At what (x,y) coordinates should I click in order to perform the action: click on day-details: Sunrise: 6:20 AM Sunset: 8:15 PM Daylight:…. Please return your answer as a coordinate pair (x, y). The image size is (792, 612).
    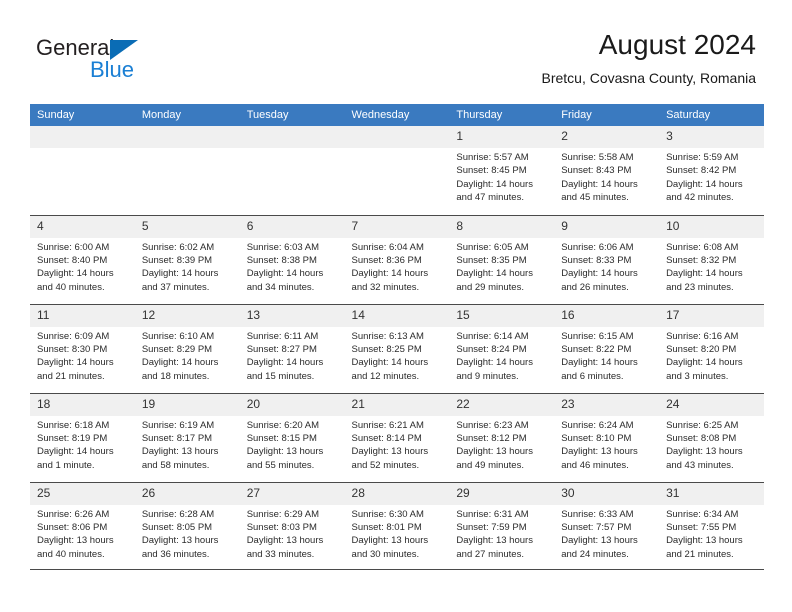
    Looking at the image, I should click on (292, 444).